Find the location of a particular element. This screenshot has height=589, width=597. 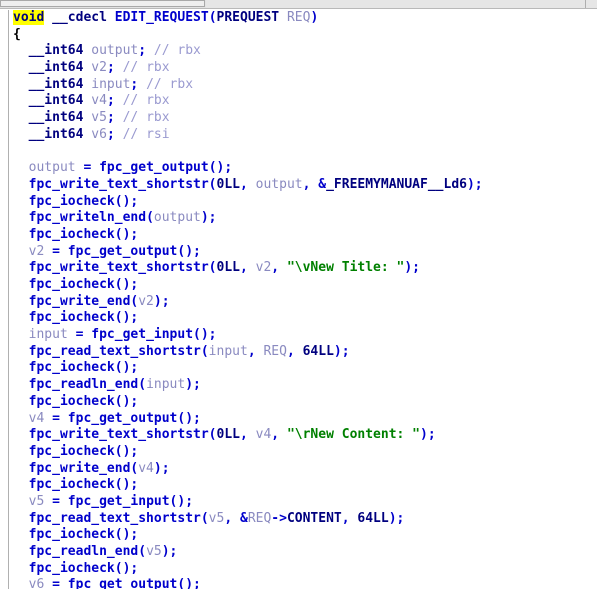

code-token: v2 is located at coordinates (36, 251).